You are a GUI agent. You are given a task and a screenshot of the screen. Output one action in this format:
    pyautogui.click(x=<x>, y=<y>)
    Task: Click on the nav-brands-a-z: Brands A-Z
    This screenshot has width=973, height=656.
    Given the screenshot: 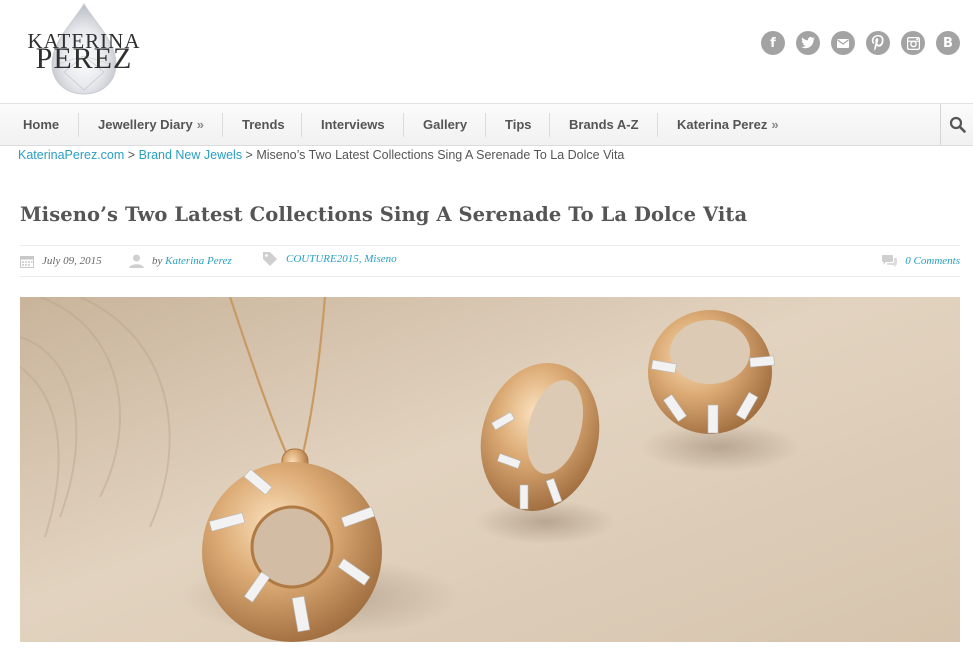 What is the action you would take?
    pyautogui.click(x=604, y=124)
    